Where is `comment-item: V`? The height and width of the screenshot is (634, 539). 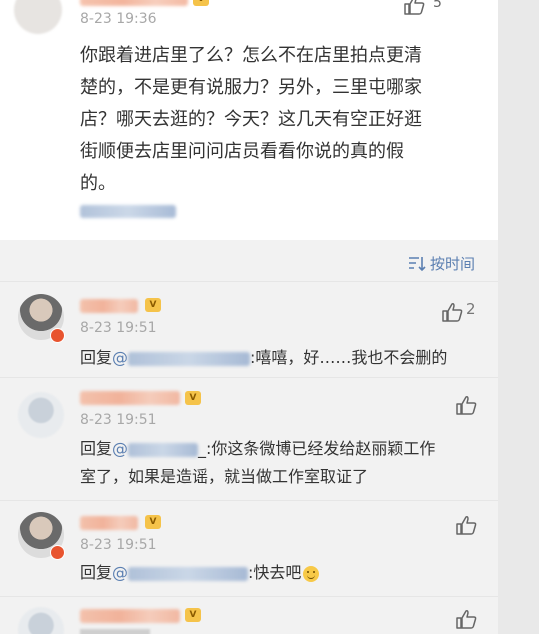 comment-item: V is located at coordinates (249, 615).